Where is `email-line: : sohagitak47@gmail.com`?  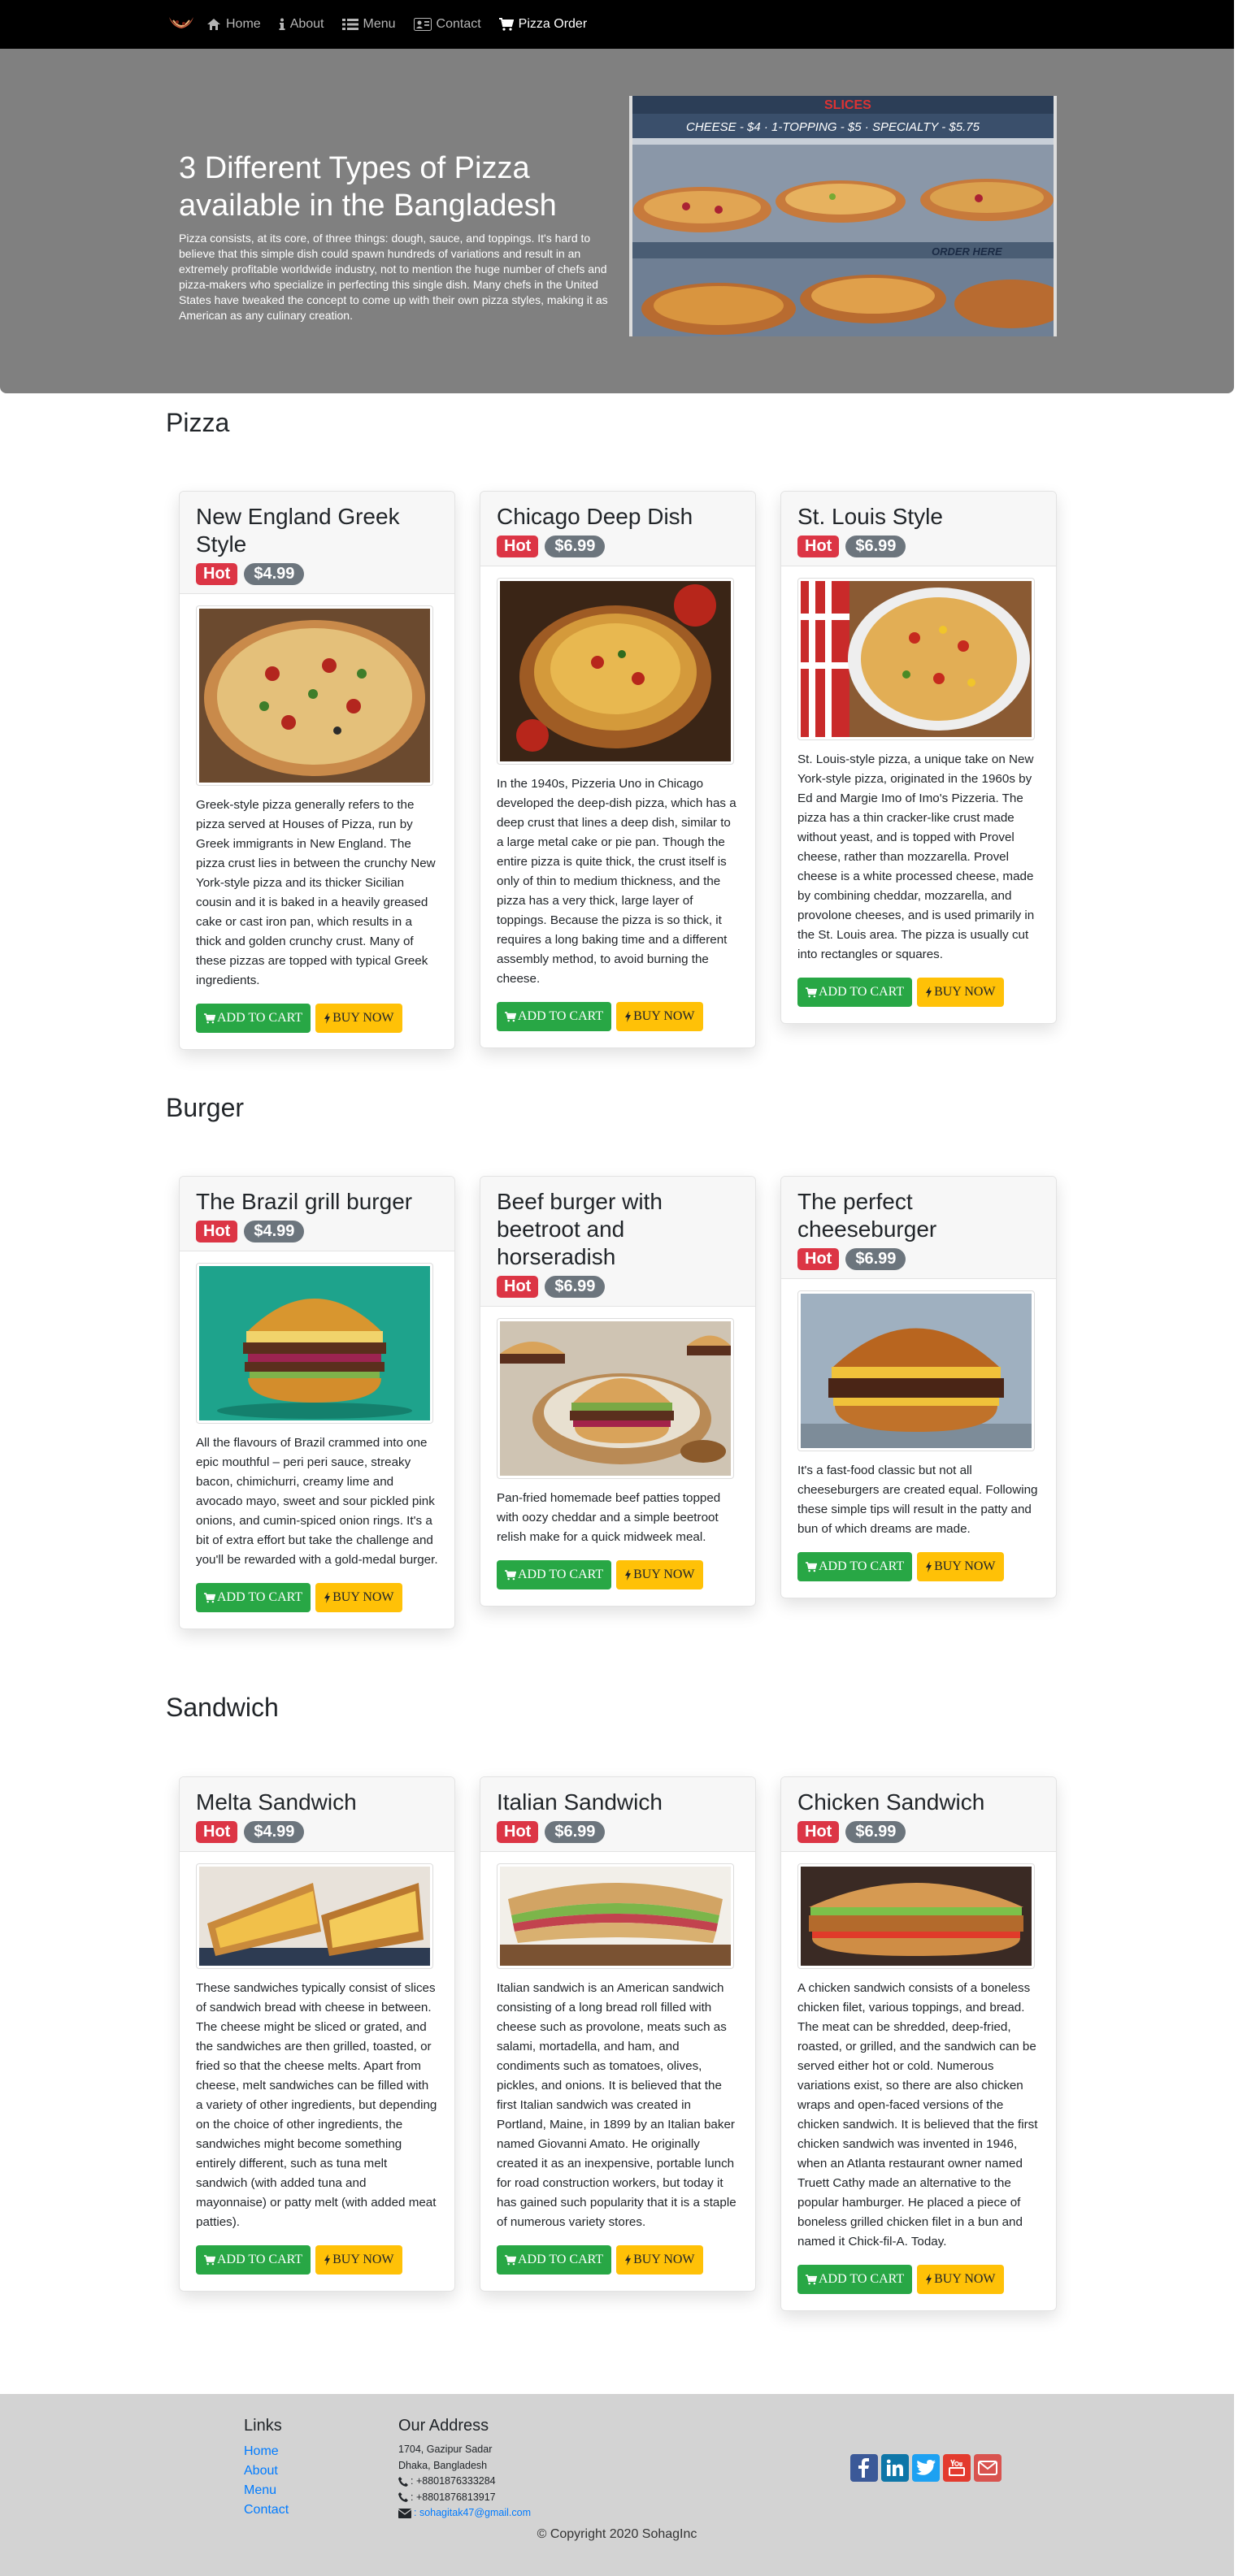 email-line: : sohagitak47@gmail.com is located at coordinates (464, 2513).